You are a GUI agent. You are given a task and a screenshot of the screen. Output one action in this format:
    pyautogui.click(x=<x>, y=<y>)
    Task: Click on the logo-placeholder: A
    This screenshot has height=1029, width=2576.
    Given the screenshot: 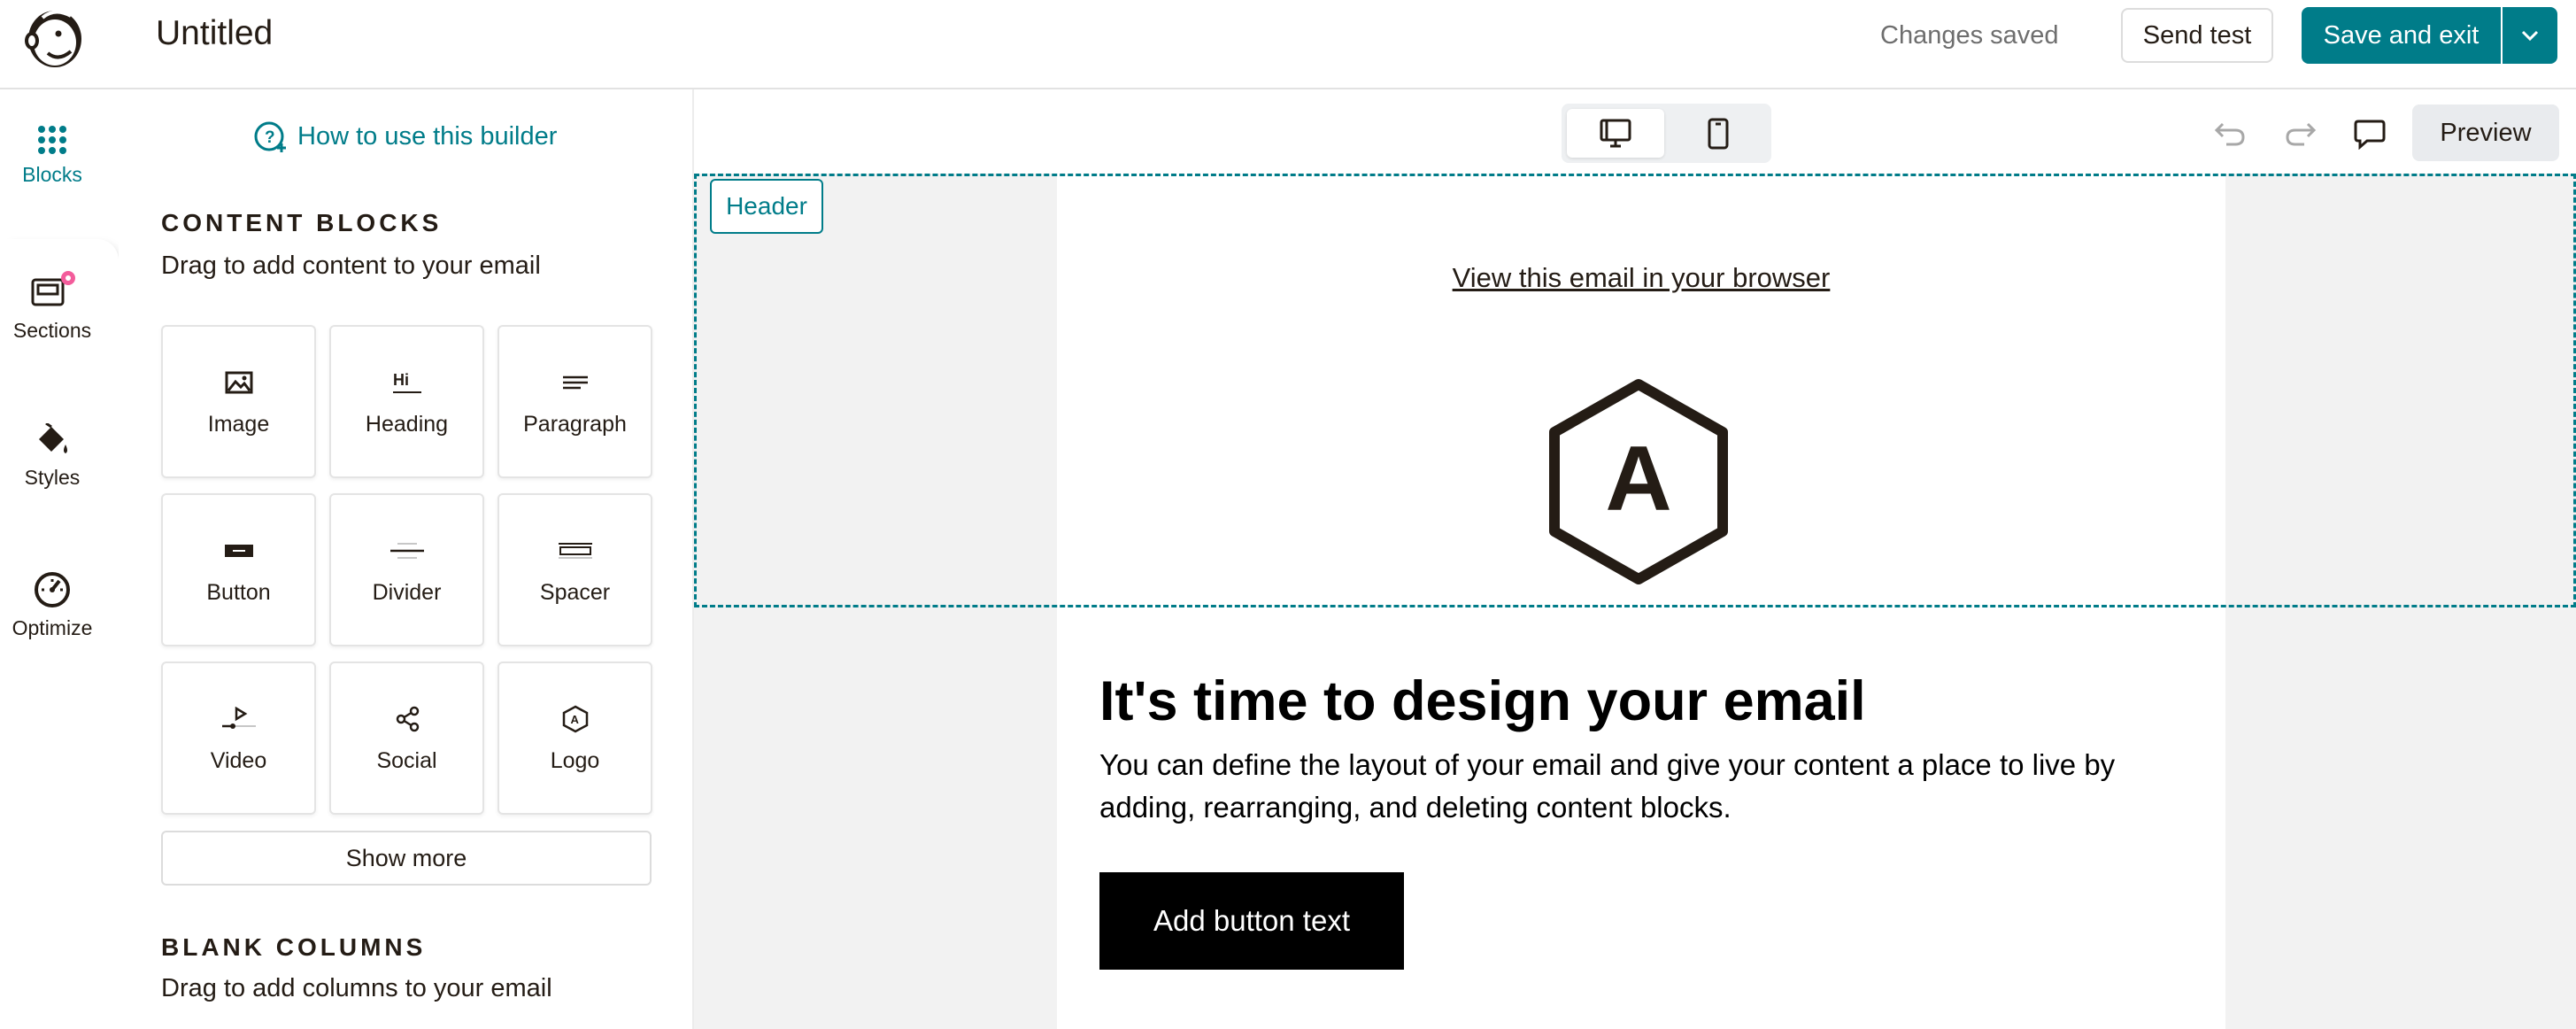 What is the action you would take?
    pyautogui.click(x=1638, y=481)
    